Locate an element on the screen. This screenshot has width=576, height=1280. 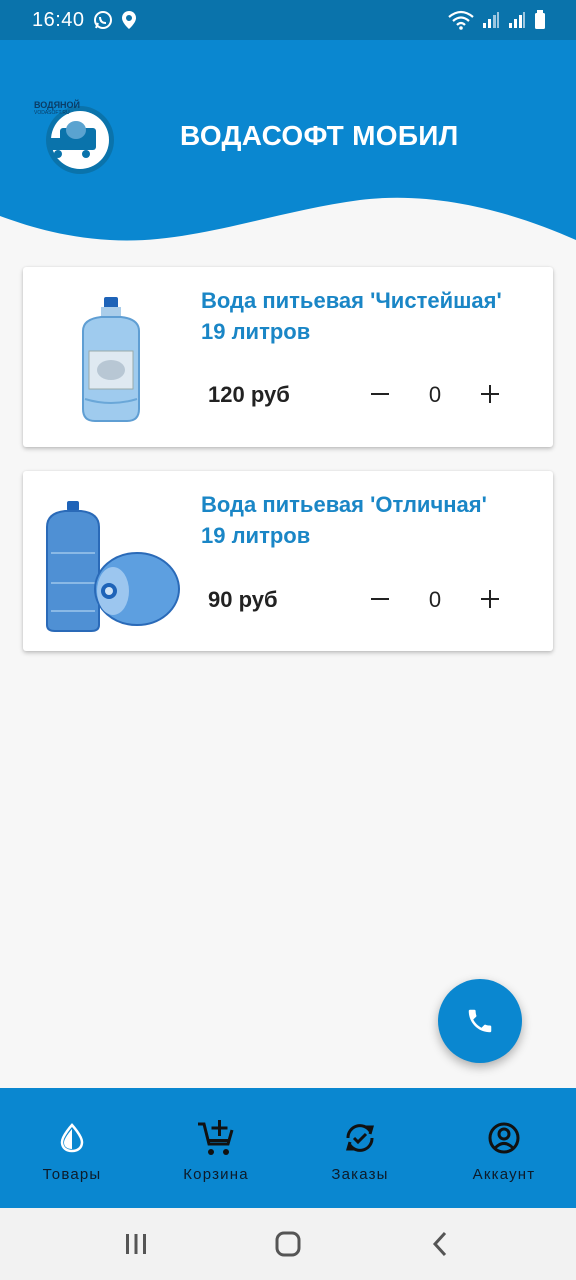
wifi-icon is located at coordinates (461, 20).